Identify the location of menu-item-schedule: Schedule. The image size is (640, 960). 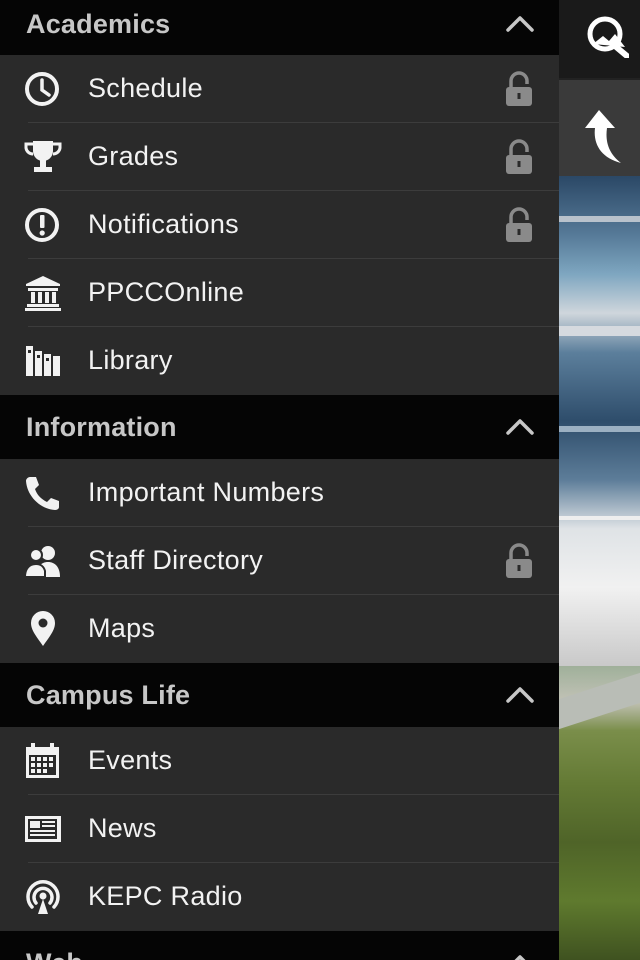
(279, 89).